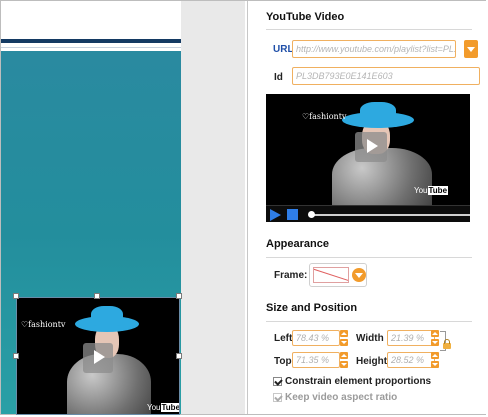  Describe the element at coordinates (316, 338) in the screenshot. I see `left-input: 78.43 %` at that location.